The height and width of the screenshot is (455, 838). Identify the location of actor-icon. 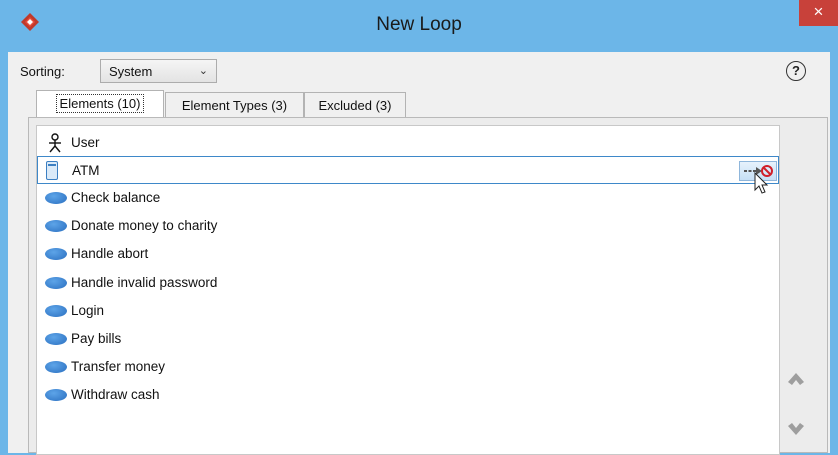
(55, 143).